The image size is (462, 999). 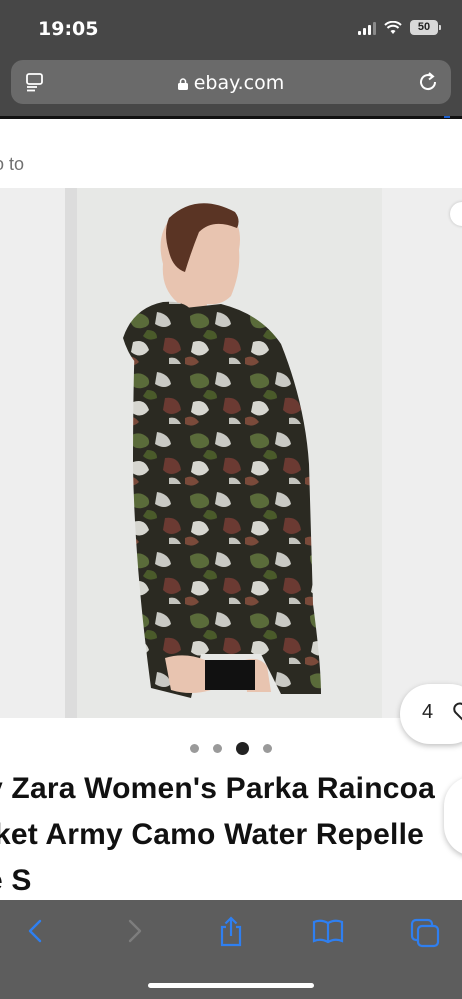 I want to click on watchers-count: 4, so click(x=428, y=712).